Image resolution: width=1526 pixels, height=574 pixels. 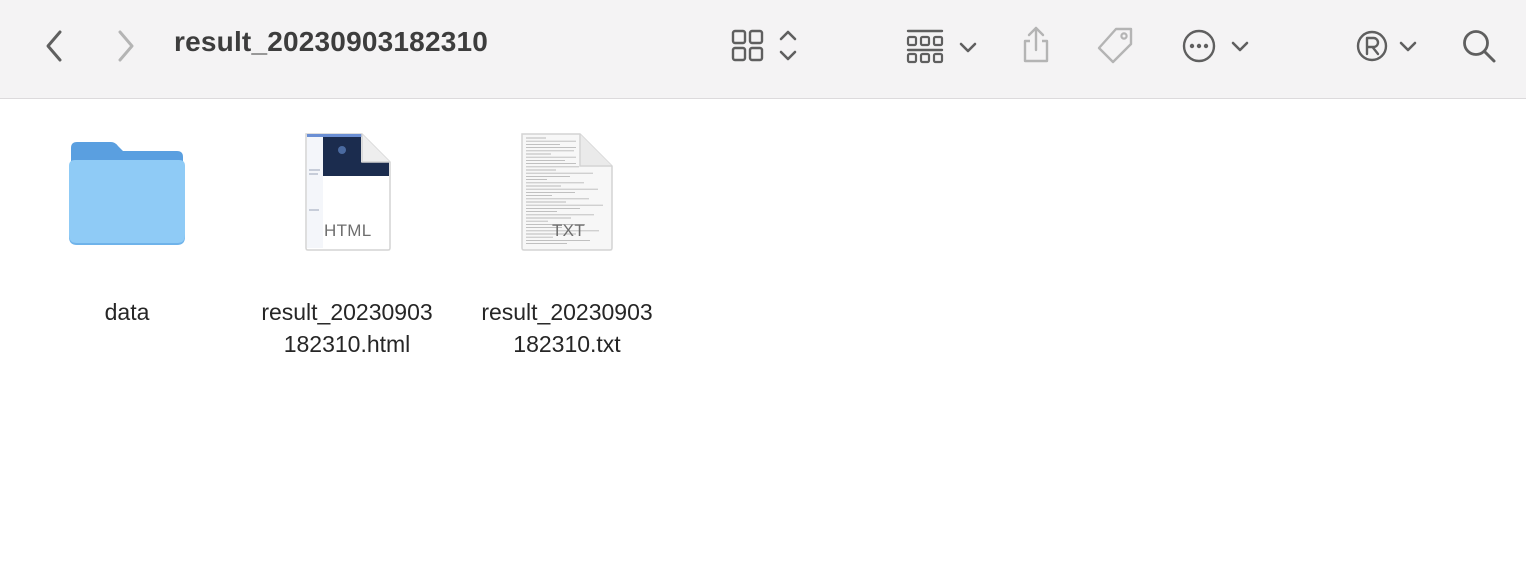 I want to click on chevron-left-icon, so click(x=54, y=46).